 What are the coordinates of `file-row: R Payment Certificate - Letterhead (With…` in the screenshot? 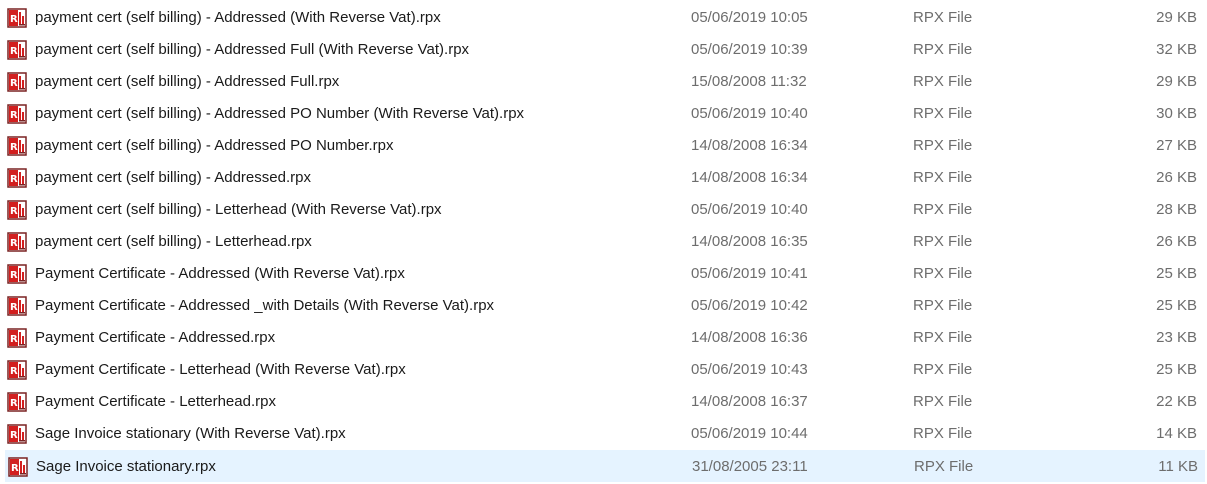 It's located at (605, 370).